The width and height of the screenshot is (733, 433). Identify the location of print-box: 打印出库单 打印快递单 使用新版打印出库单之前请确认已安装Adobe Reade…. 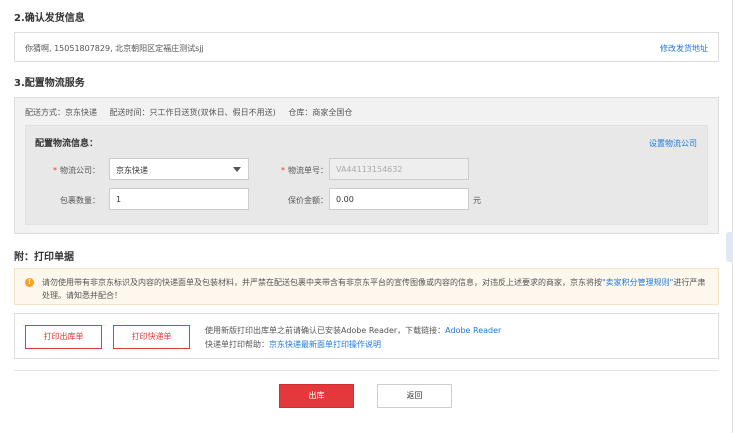
(366, 336).